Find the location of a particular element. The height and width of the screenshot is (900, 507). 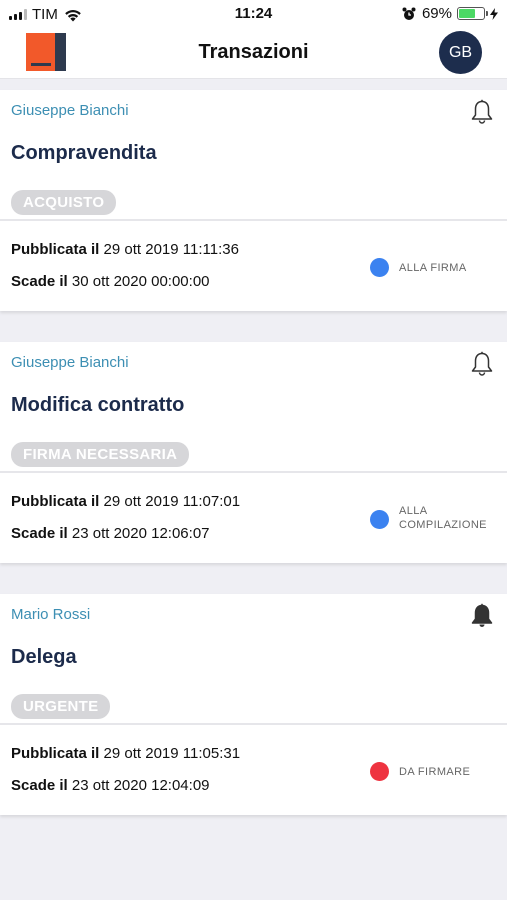

card-tag: ACQUISTO is located at coordinates (64, 202).